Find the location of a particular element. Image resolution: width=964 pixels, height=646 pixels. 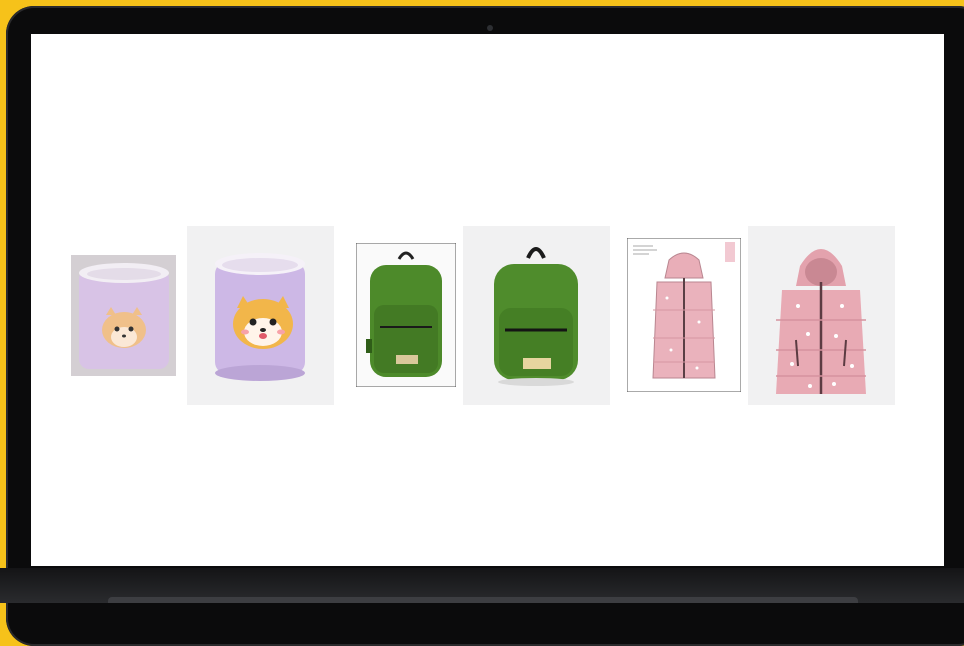

product-image-vest-techpack is located at coordinates (684, 315).